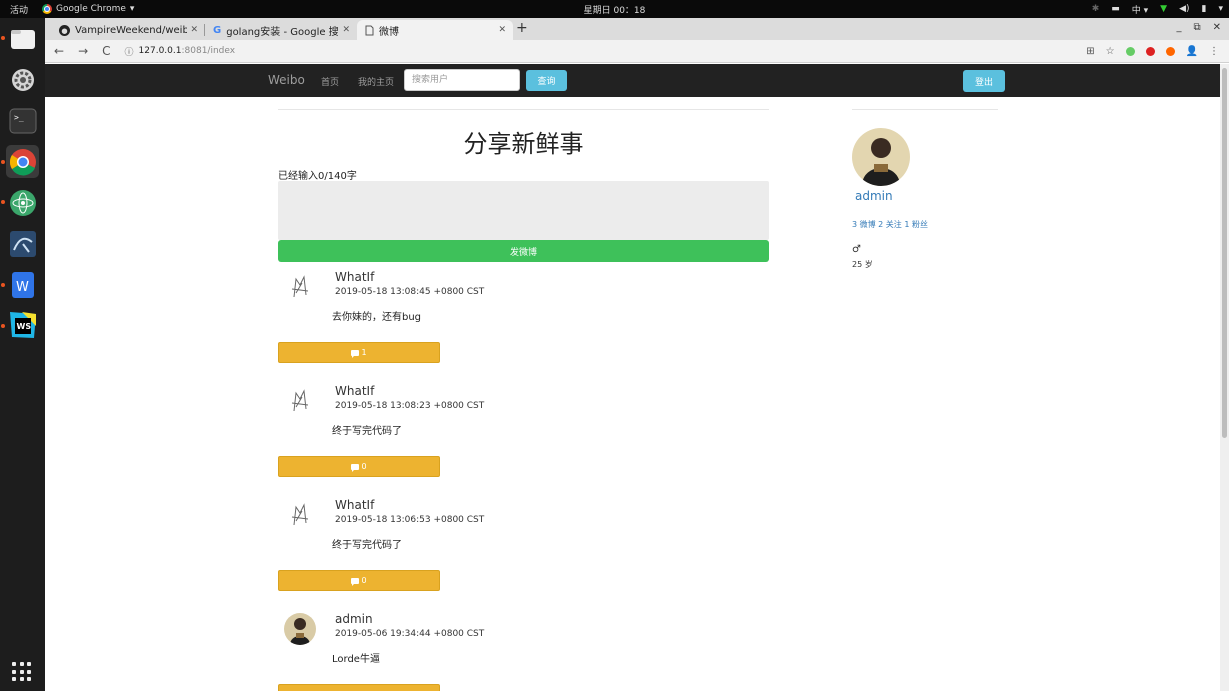 This screenshot has width=1229, height=691. Describe the element at coordinates (410, 406) in the screenshot. I see `post-time: 2019-05-18 13:08:23 +0800 CST` at that location.